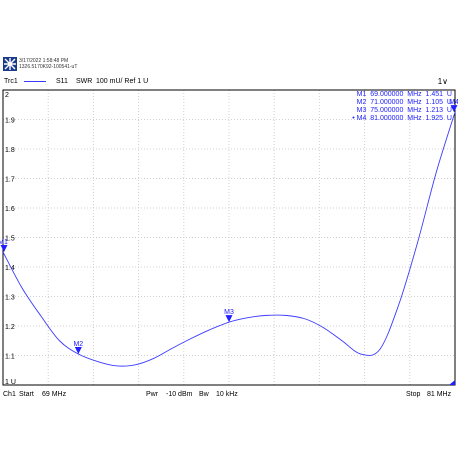 Image resolution: width=458 pixels, height=458 pixels. What do you see at coordinates (4, 248) in the screenshot?
I see `marker-m1-triangle` at bounding box center [4, 248].